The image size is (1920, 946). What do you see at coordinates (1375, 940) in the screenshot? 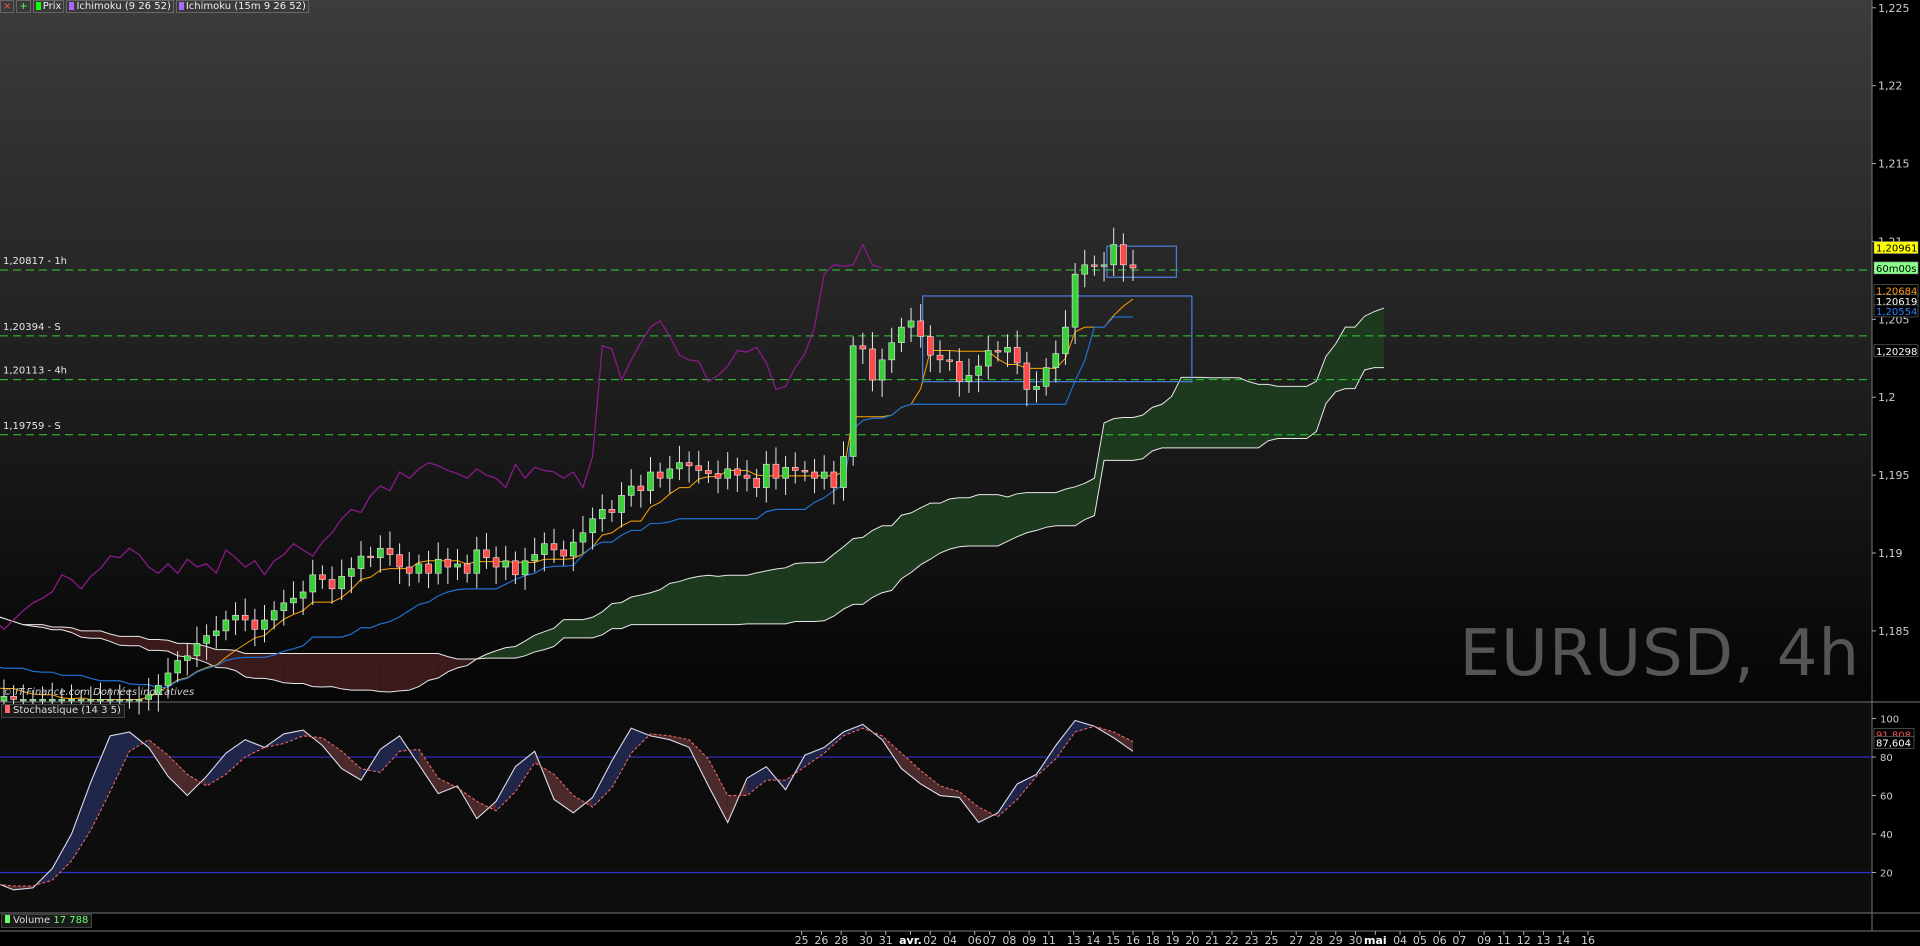
I see `time-tick-label: mai` at bounding box center [1375, 940].